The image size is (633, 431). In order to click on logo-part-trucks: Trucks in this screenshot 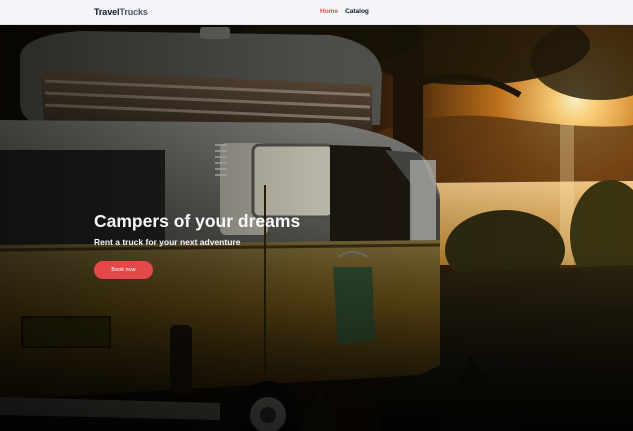, I will do `click(133, 12)`.